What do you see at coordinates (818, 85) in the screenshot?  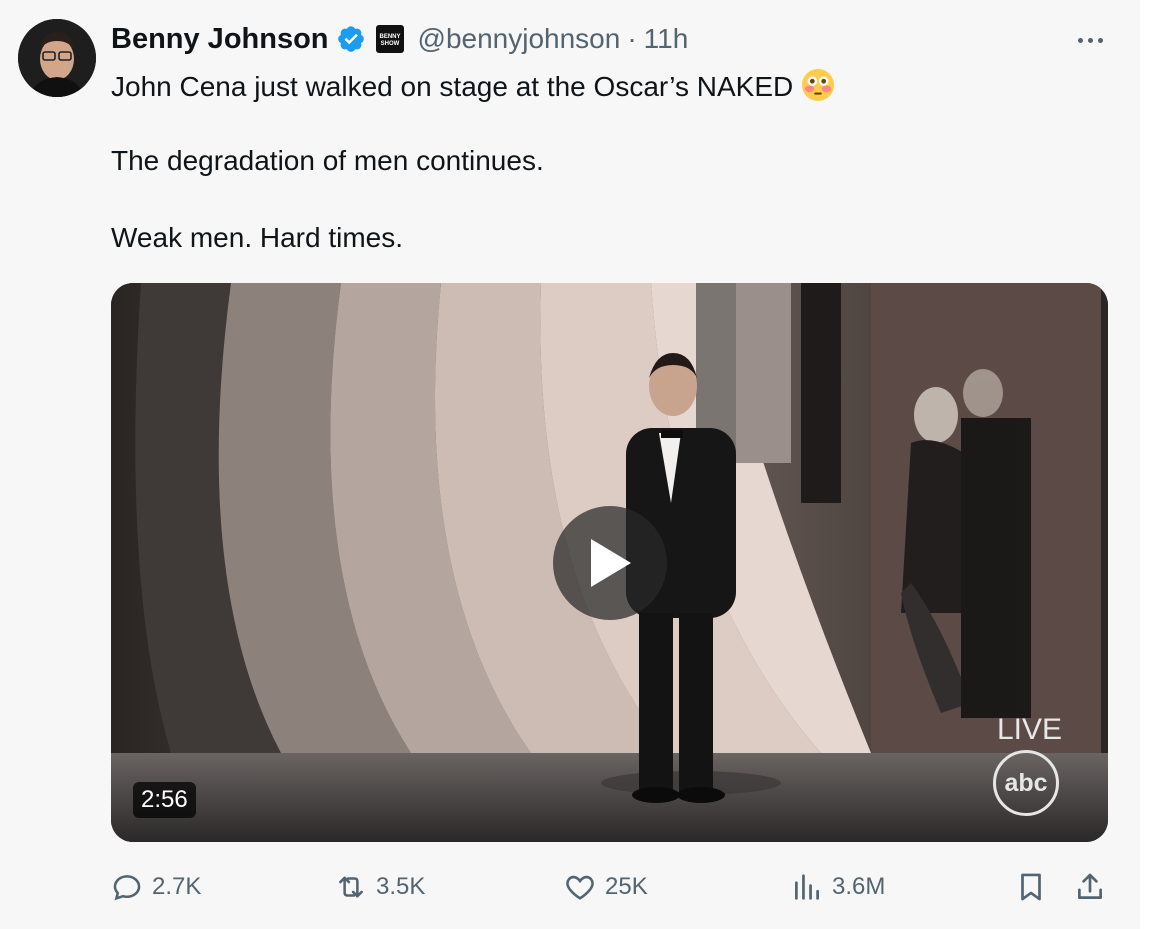 I see `flushed-face-icon` at bounding box center [818, 85].